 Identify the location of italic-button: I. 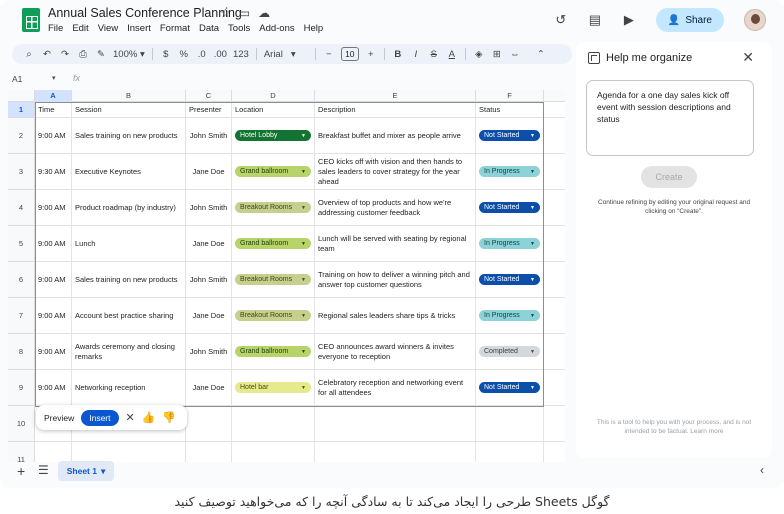
(416, 54).